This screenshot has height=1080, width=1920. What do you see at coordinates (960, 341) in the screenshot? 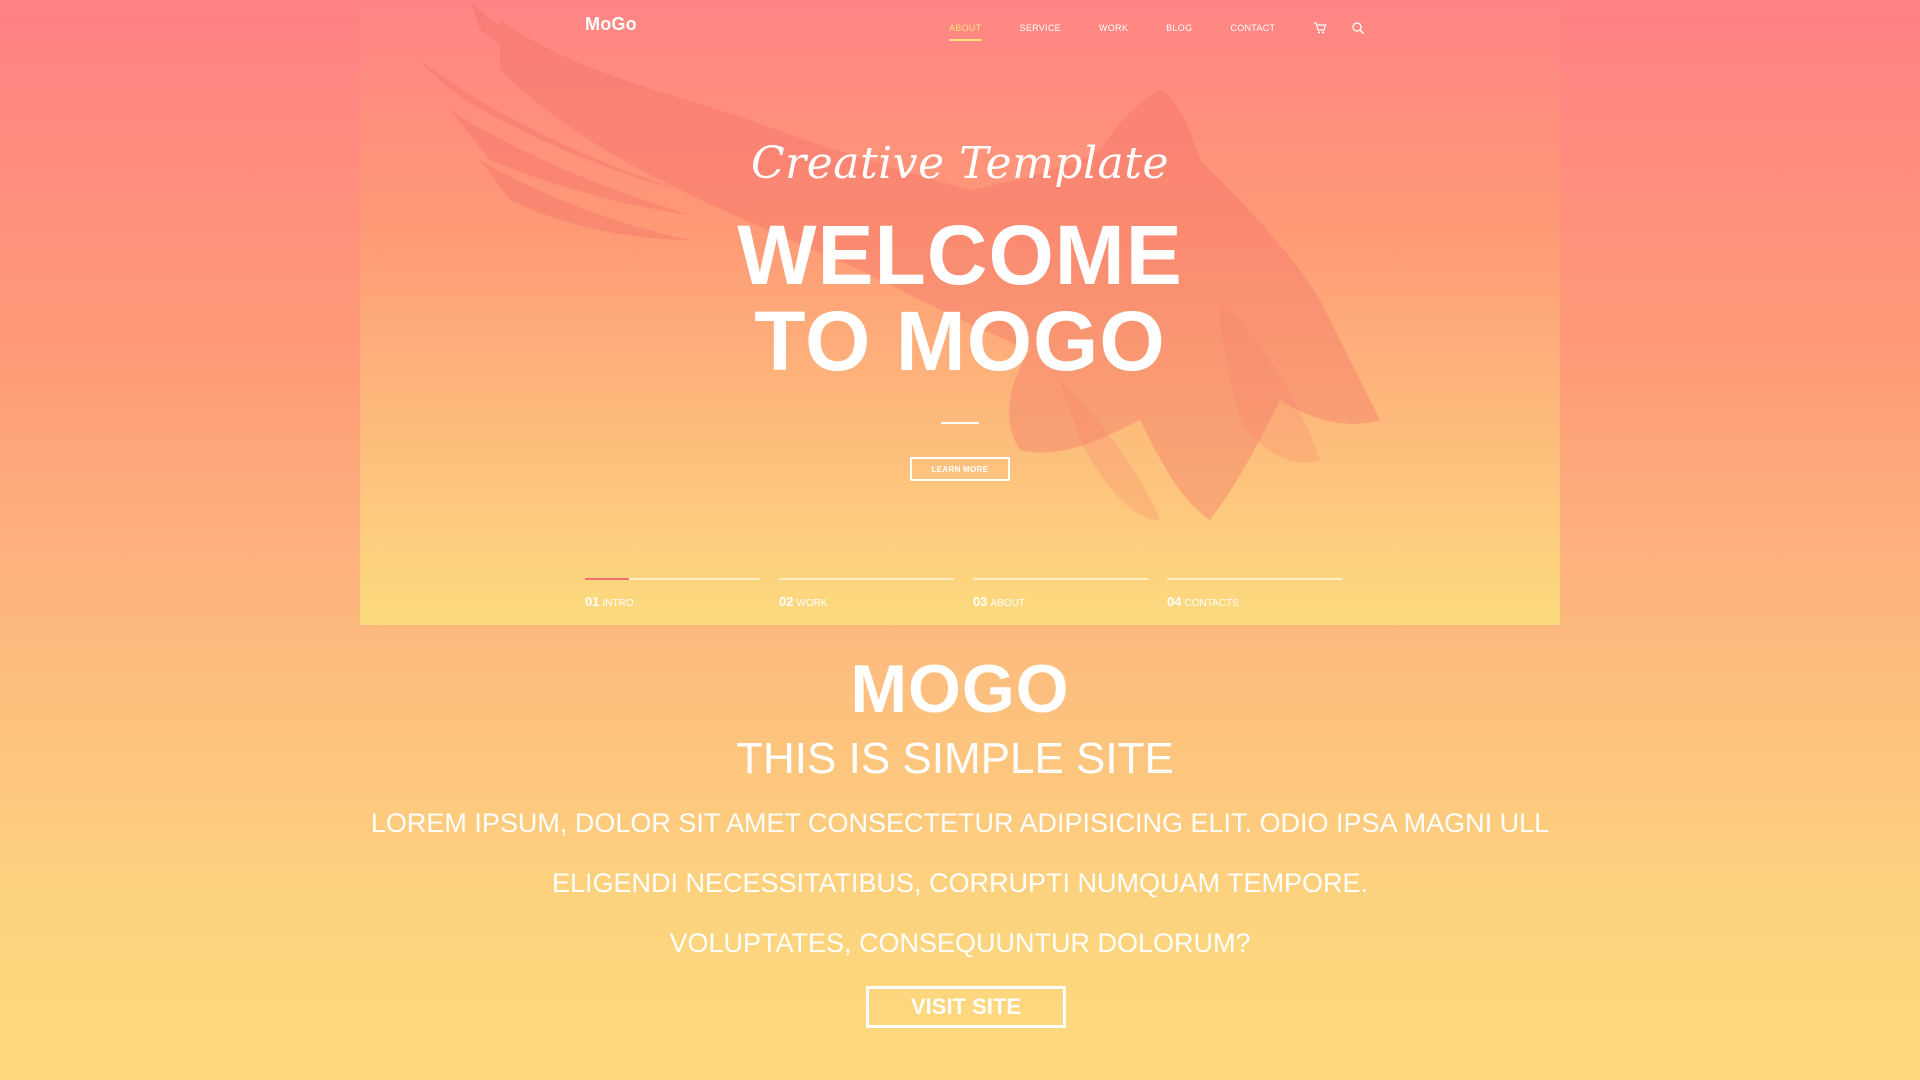
I see `hero-title-line2: TO MOGO` at bounding box center [960, 341].